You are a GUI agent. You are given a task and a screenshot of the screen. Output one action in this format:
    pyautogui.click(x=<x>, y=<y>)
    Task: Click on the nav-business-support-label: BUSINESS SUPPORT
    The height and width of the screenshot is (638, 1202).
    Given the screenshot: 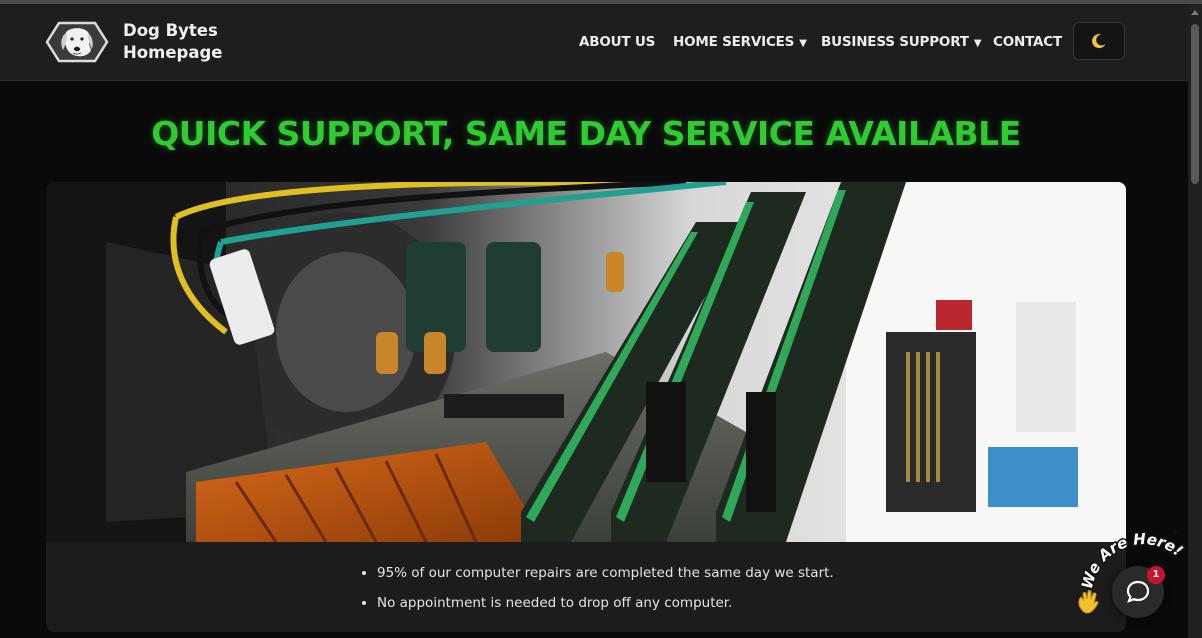 What is the action you would take?
    pyautogui.click(x=895, y=42)
    